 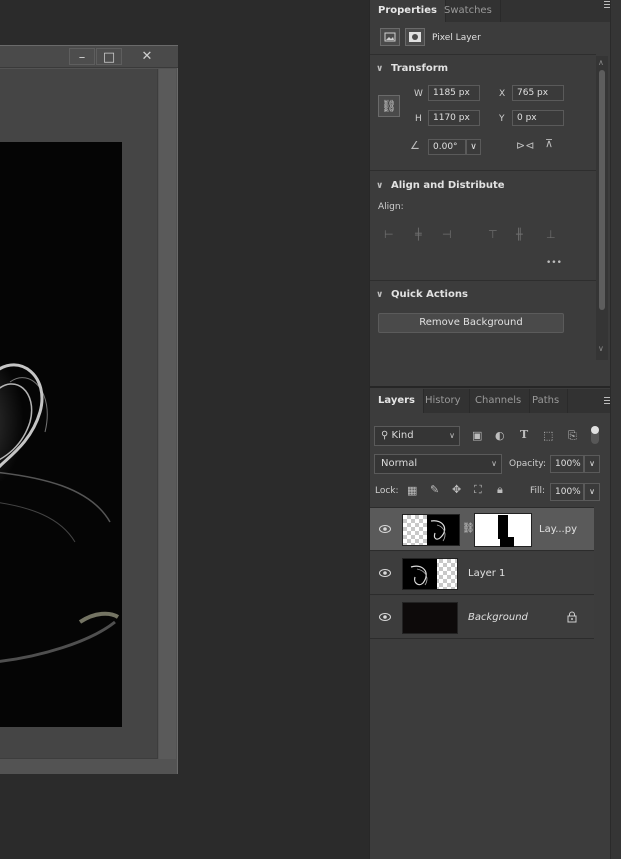 I want to click on quick-actions-header: ∨ Quick Actions, so click(x=422, y=294).